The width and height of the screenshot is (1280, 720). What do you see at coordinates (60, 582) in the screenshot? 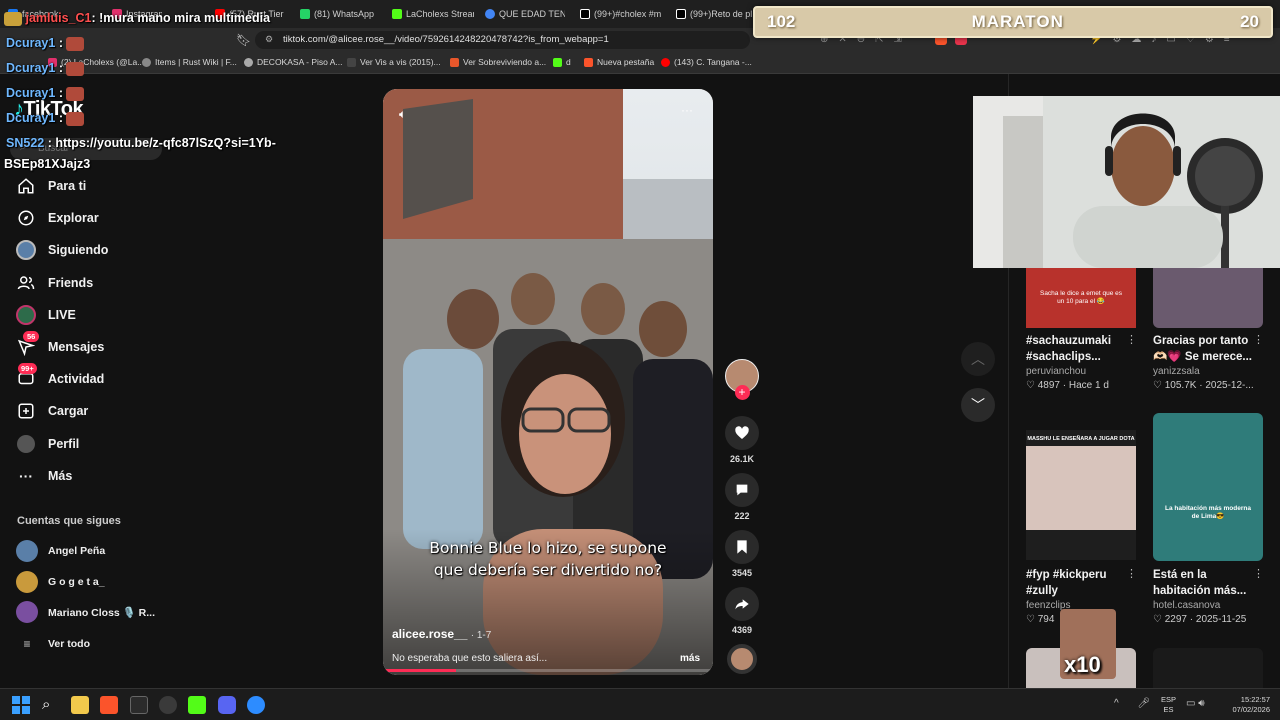
I see `following-account: G o g e t a_` at bounding box center [60, 582].